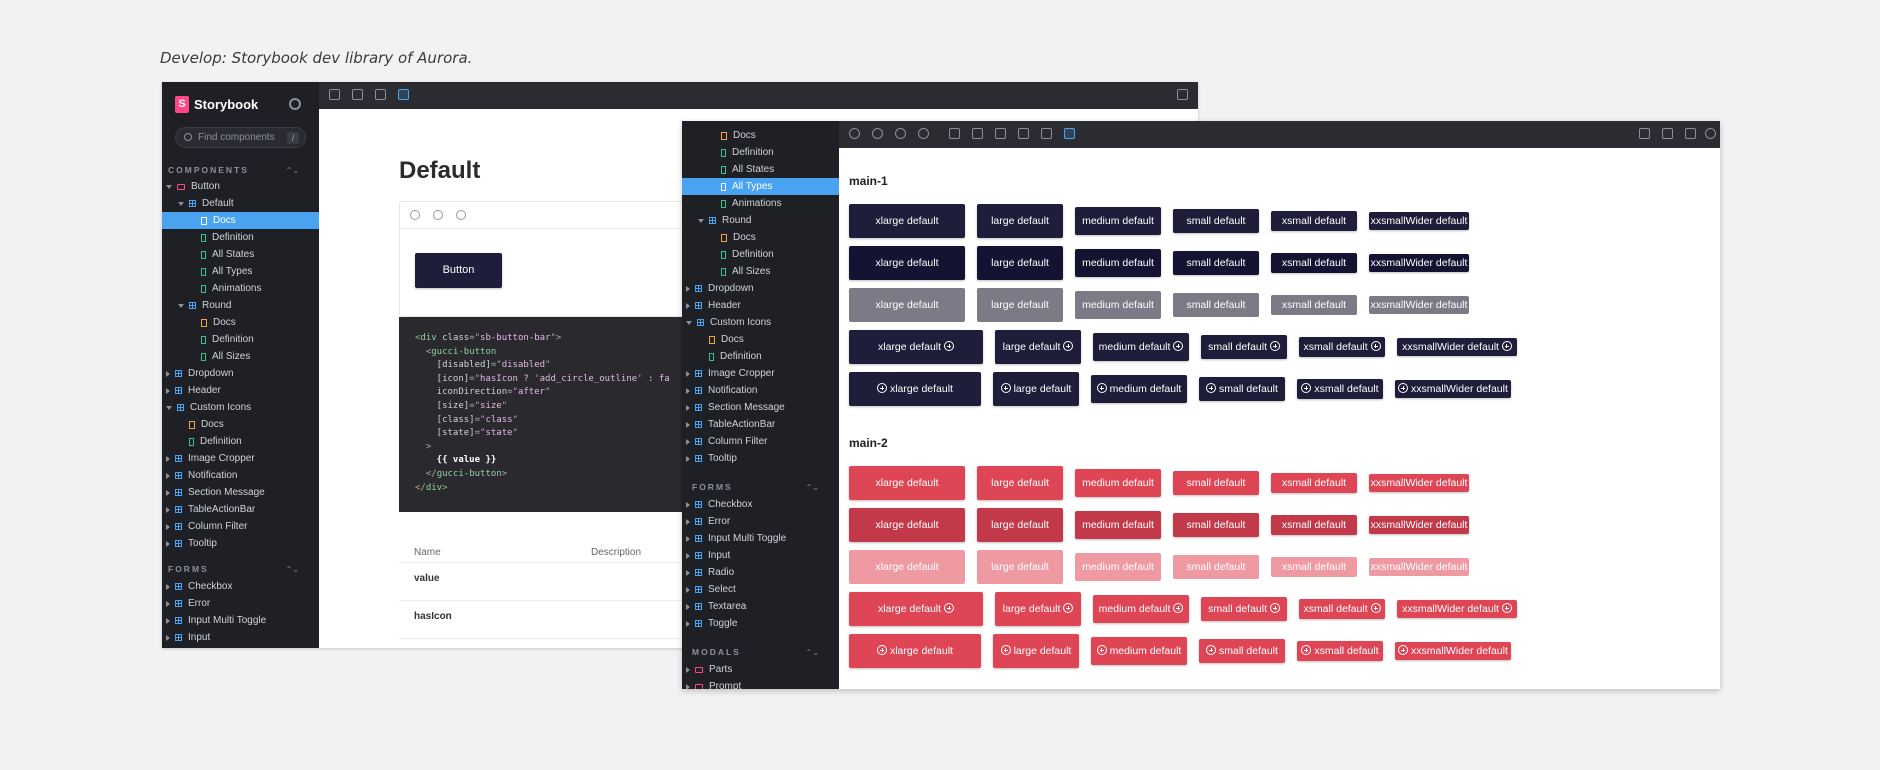 The width and height of the screenshot is (1880, 770). I want to click on sidebar-item: Parts, so click(760, 669).